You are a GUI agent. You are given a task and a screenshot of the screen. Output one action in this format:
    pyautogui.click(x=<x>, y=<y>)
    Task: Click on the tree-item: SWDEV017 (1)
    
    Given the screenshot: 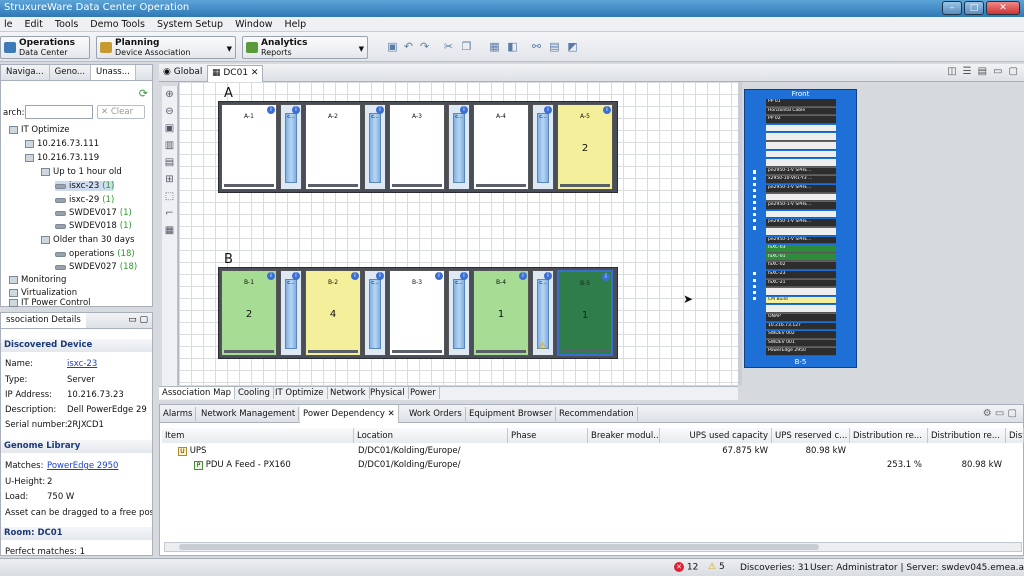 What is the action you would take?
    pyautogui.click(x=93, y=213)
    